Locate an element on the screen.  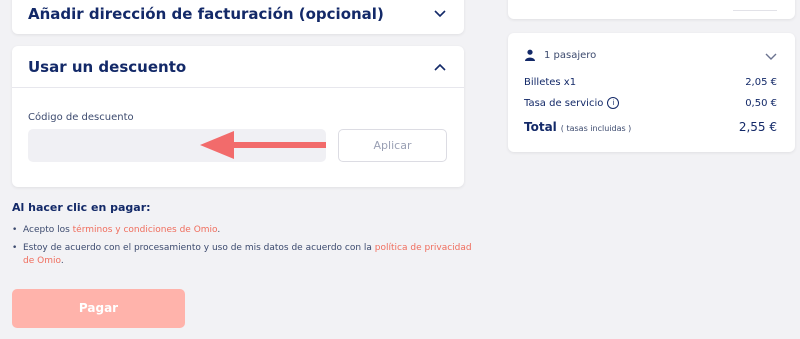
total-subtitle: ( tasas incluidas ) is located at coordinates (596, 128).